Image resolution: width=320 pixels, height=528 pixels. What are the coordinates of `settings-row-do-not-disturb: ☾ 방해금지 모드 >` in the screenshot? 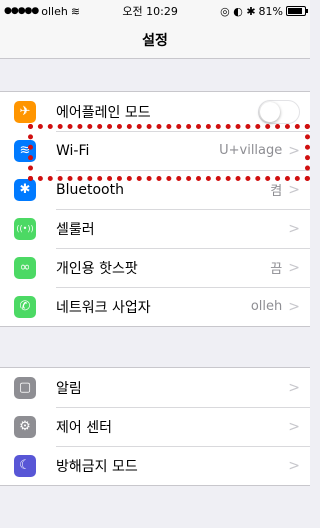 It's located at (155, 465).